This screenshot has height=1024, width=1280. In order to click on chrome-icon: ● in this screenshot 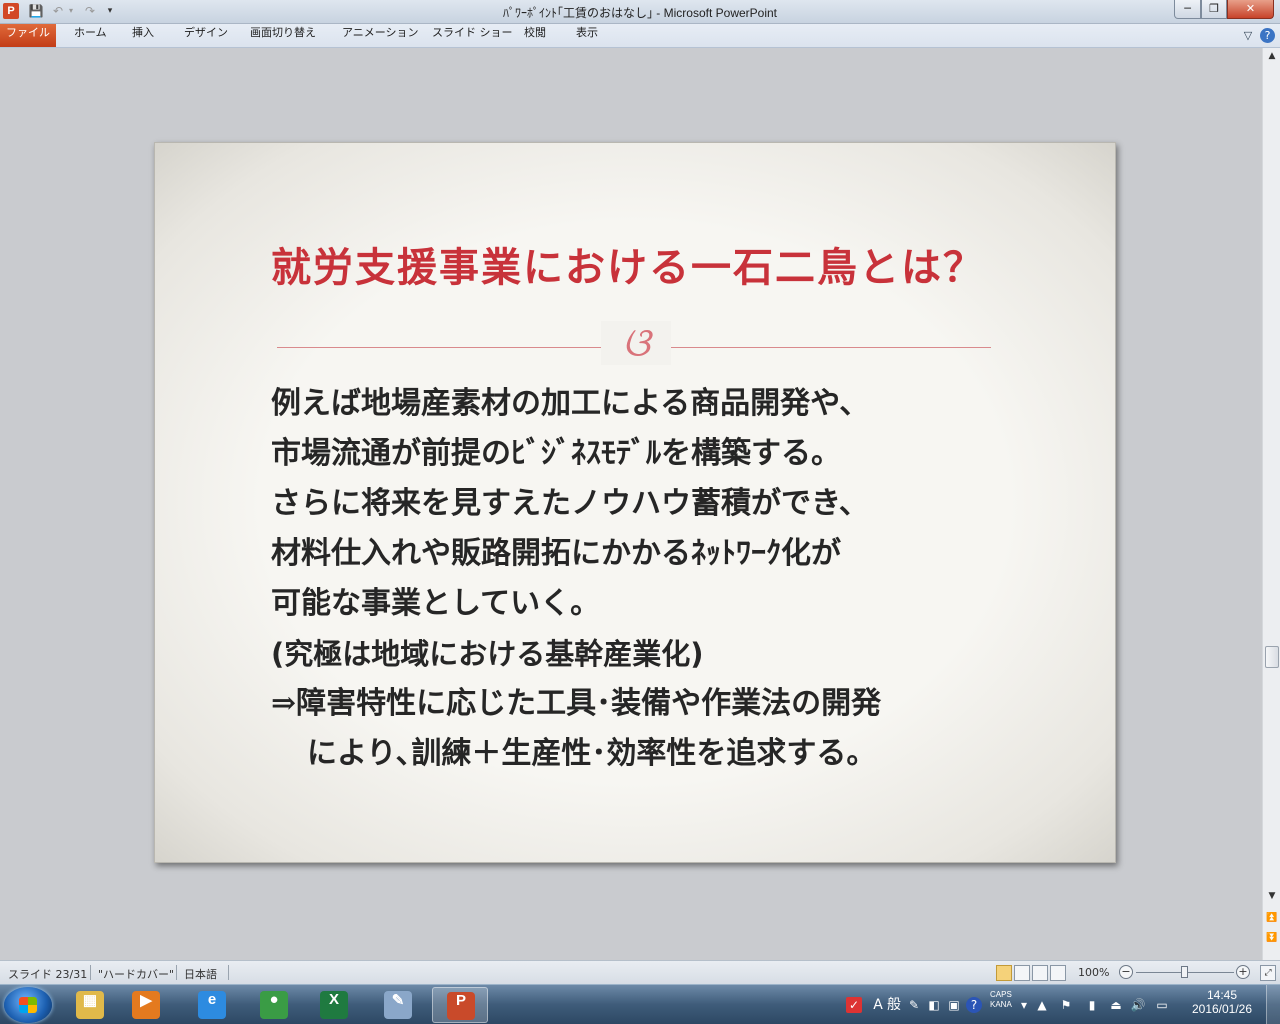, I will do `click(274, 1005)`.